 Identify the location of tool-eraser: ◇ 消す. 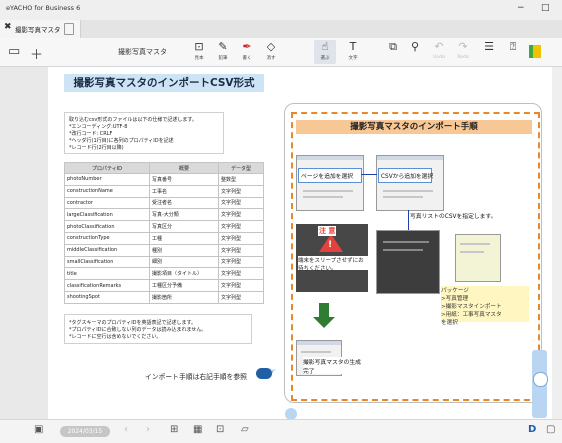
(271, 52).